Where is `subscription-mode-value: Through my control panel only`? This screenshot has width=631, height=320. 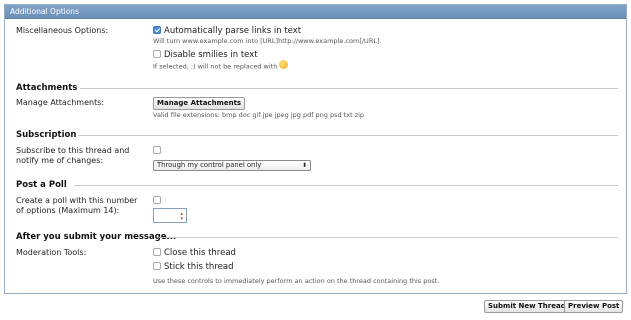 subscription-mode-value: Through my control panel only is located at coordinates (209, 165).